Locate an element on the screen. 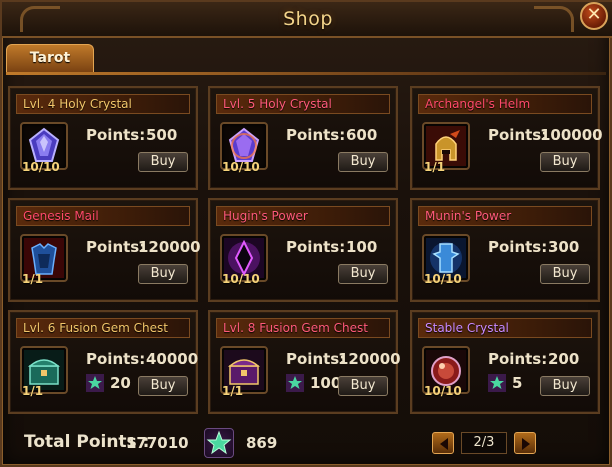 This screenshot has width=612, height=467. item-name-bar: Munin's Power is located at coordinates (505, 216).